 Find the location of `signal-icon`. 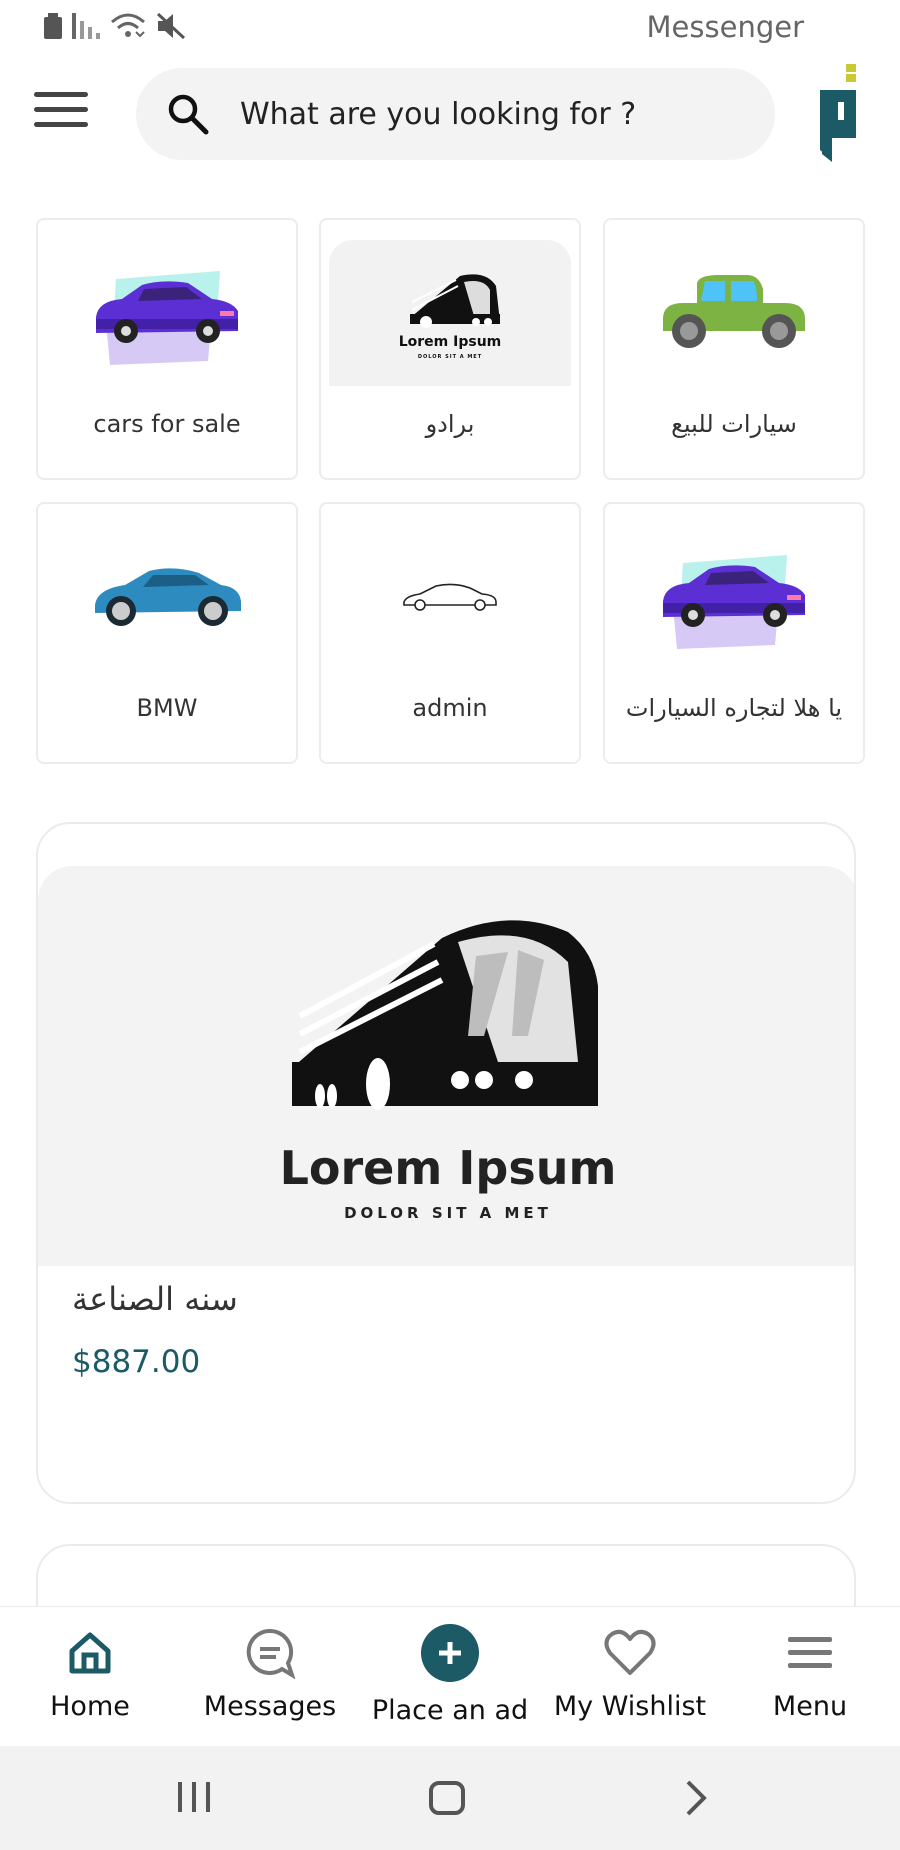

signal-icon is located at coordinates (86, 26).